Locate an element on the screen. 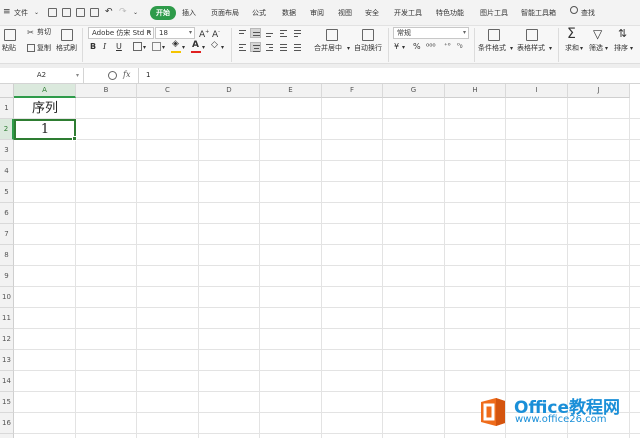 The width and height of the screenshot is (640, 438). row-header-10: 10 is located at coordinates (7, 297).